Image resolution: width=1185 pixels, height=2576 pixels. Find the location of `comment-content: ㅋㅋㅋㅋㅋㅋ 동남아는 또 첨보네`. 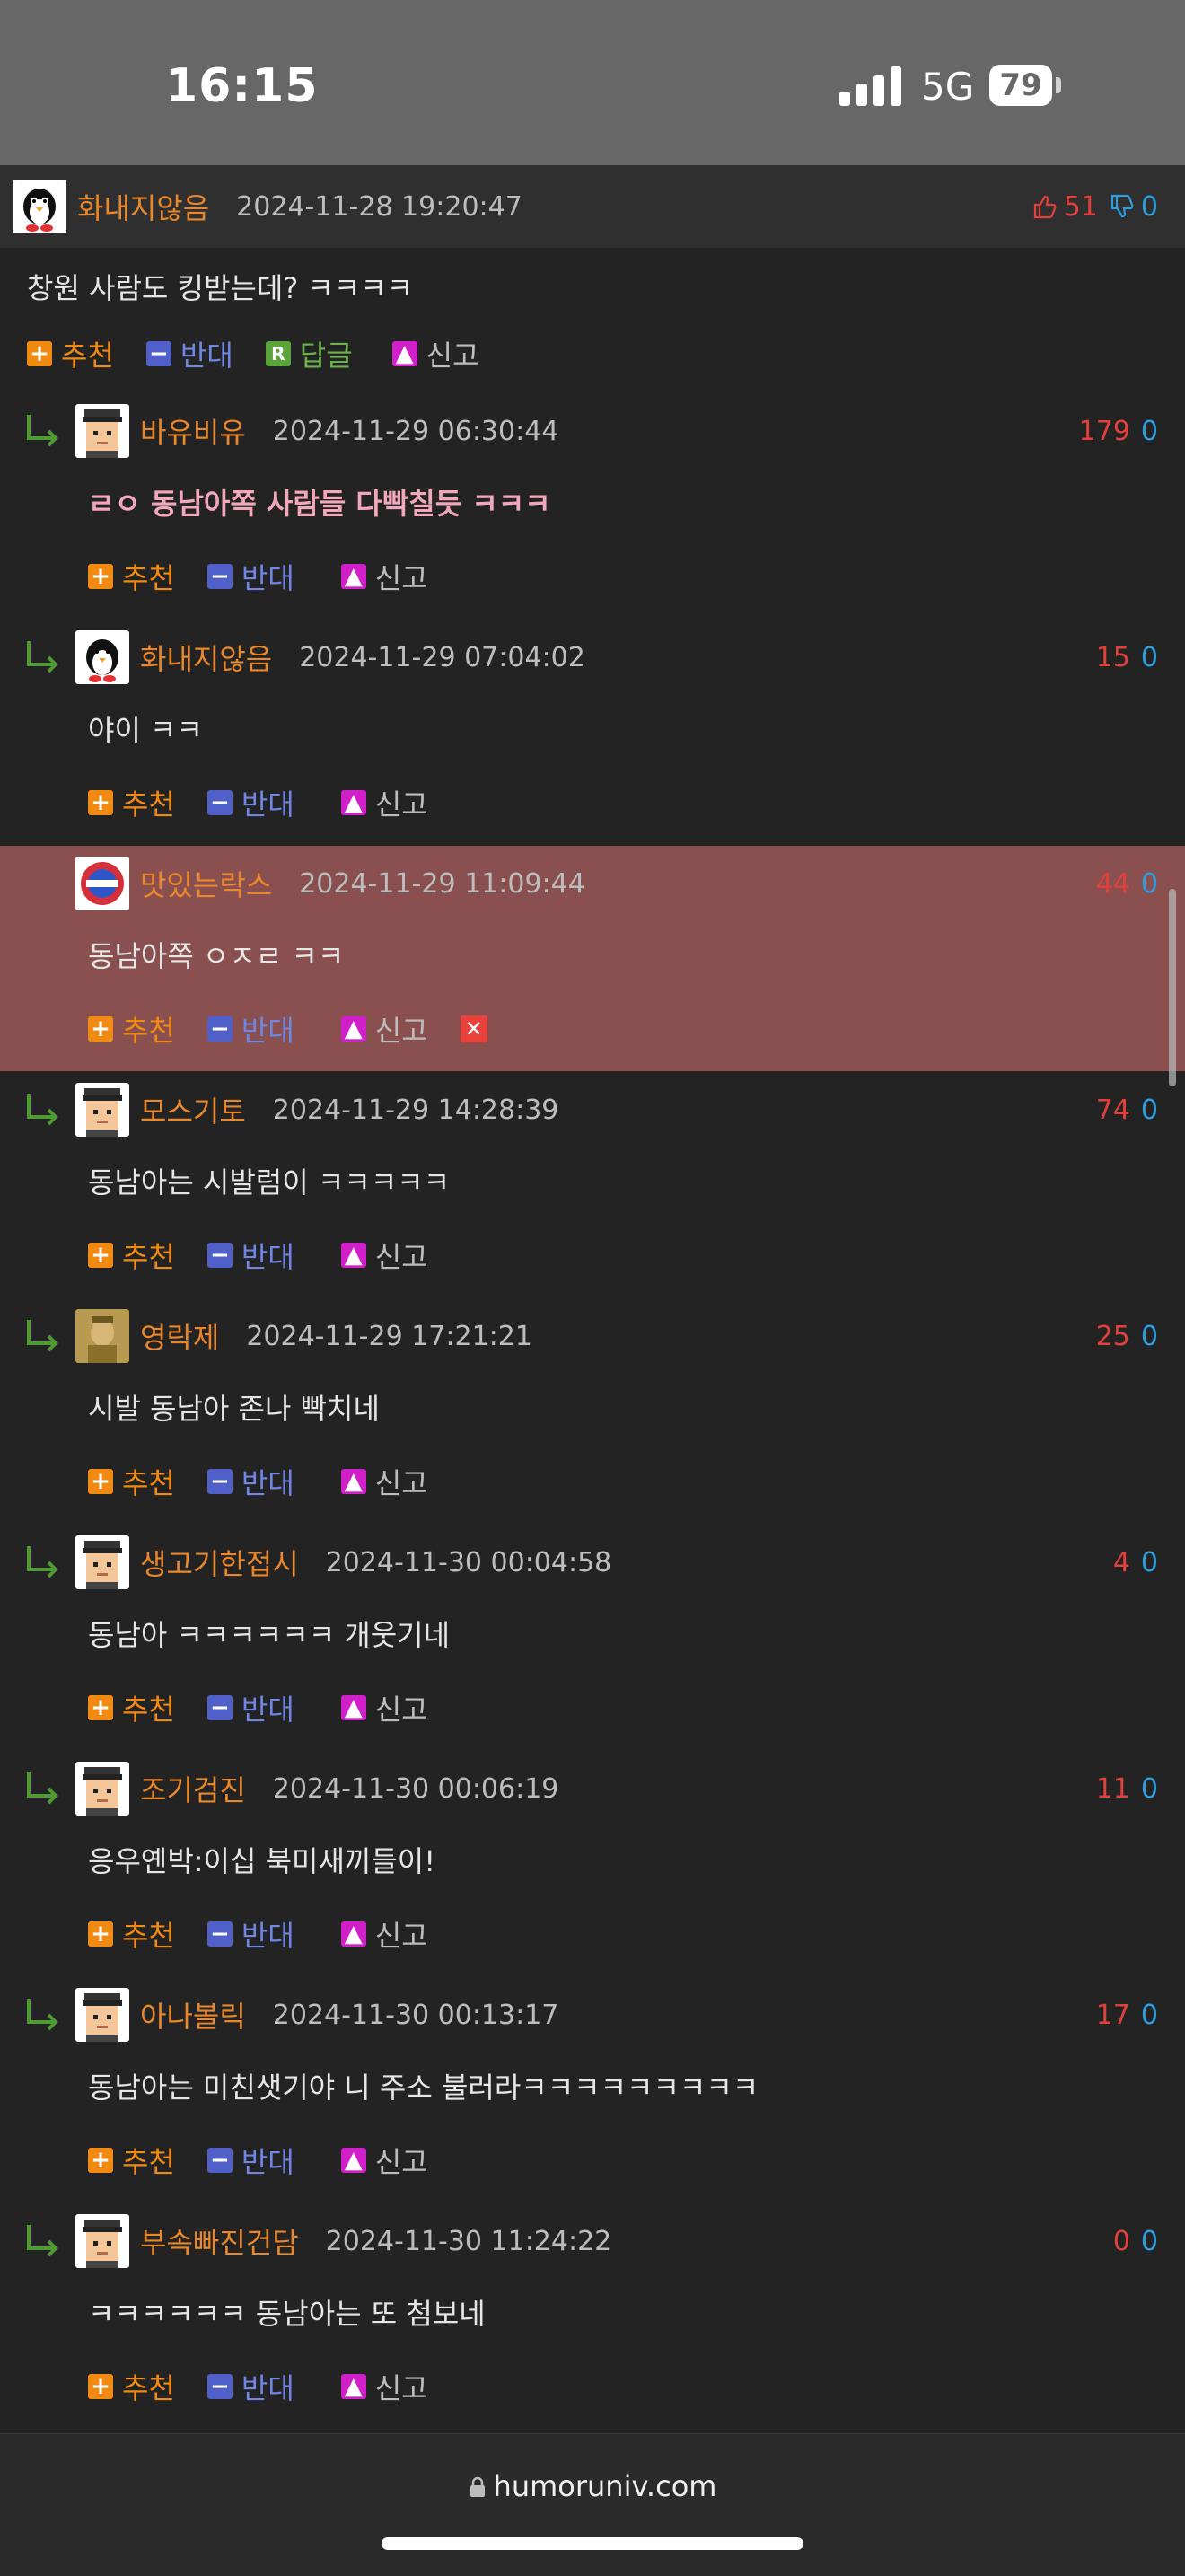

comment-content: ㅋㅋㅋㅋㅋㅋ 동남아는 또 첨보네 is located at coordinates (287, 2314).